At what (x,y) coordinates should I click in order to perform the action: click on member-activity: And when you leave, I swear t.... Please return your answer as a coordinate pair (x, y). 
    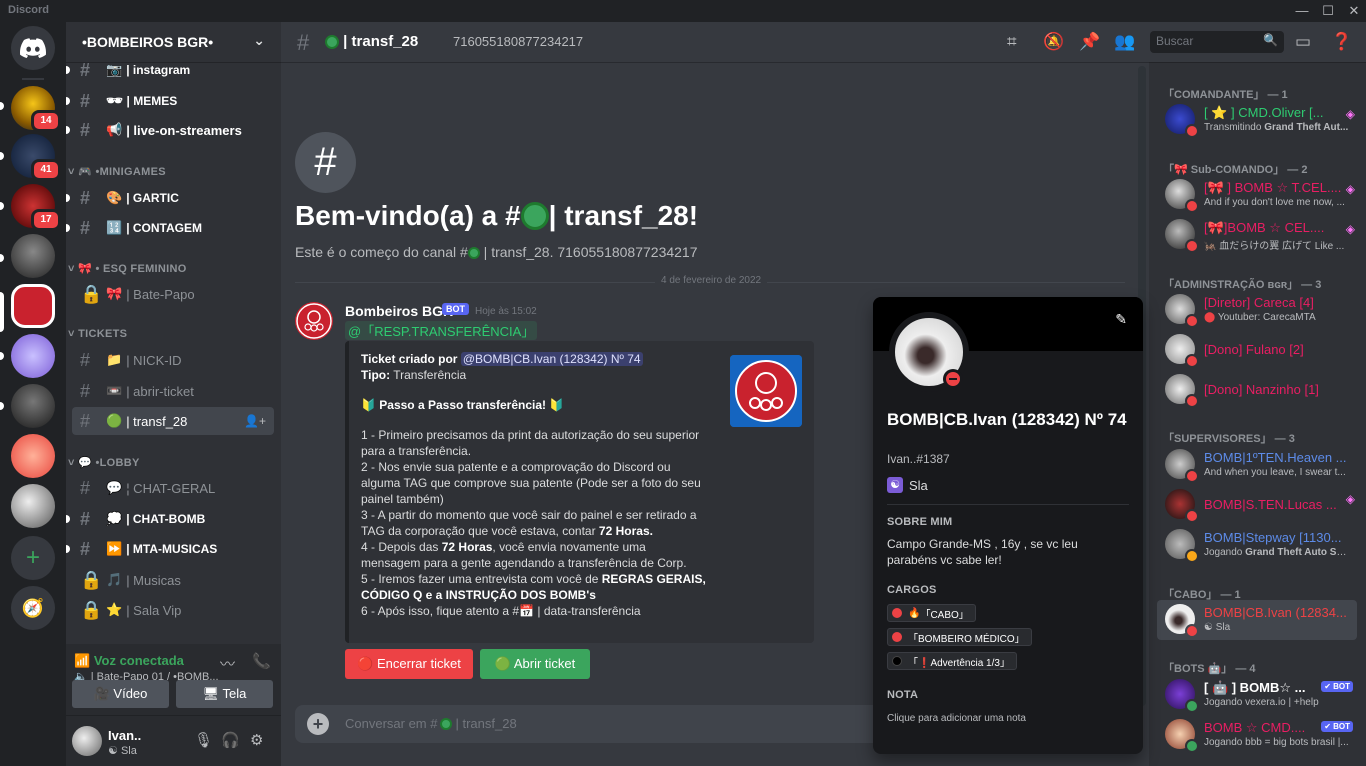
    Looking at the image, I should click on (1275, 472).